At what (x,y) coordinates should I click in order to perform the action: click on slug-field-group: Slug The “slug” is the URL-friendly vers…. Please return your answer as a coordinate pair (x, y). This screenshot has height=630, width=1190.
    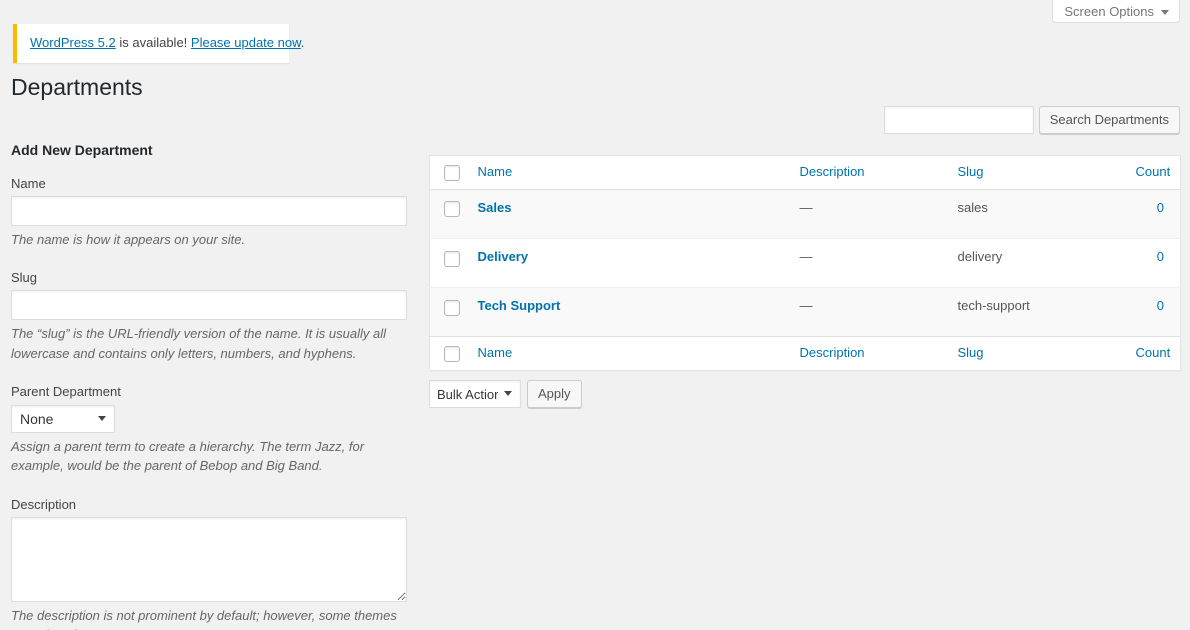
    Looking at the image, I should click on (209, 315).